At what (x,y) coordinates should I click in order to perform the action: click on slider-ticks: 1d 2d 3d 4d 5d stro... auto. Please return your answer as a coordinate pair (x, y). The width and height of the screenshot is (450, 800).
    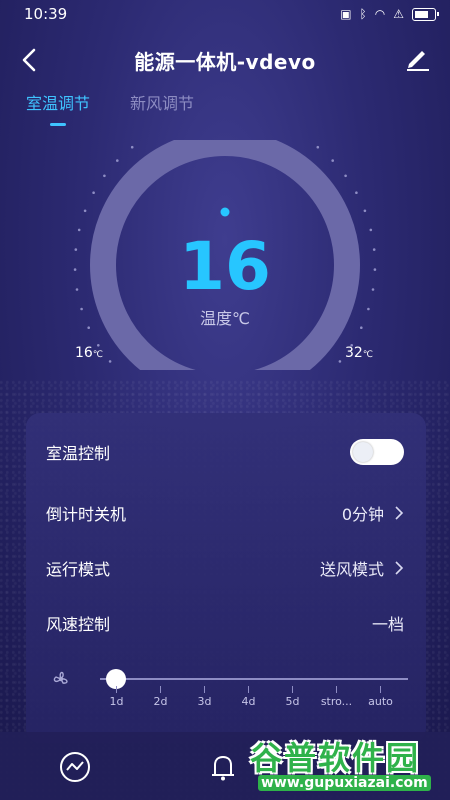
    Looking at the image, I should click on (254, 697).